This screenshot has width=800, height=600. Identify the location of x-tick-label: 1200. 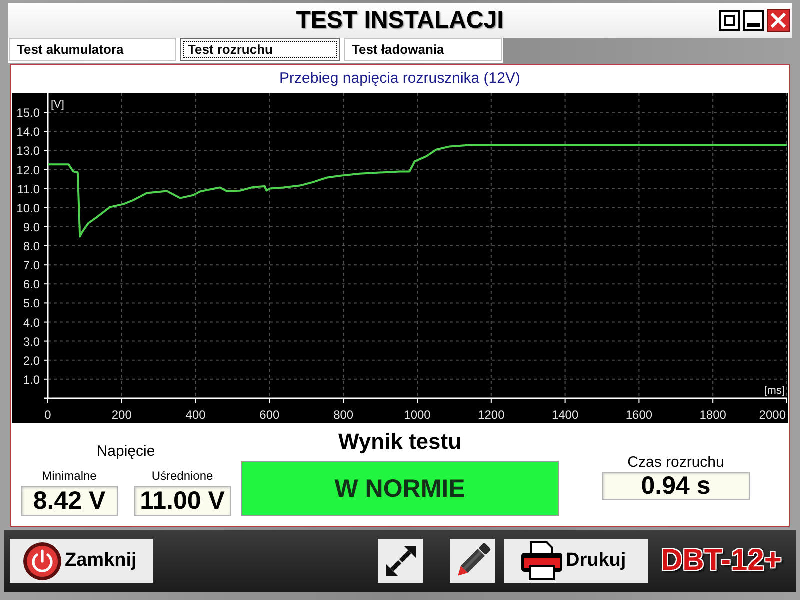
(491, 415).